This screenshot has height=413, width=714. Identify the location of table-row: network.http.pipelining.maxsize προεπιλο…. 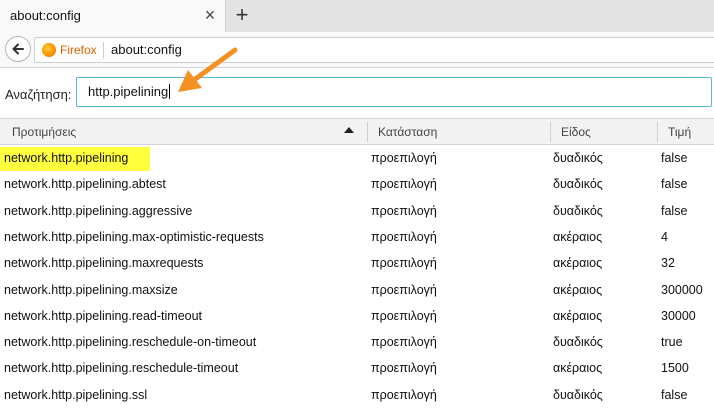
(357, 290).